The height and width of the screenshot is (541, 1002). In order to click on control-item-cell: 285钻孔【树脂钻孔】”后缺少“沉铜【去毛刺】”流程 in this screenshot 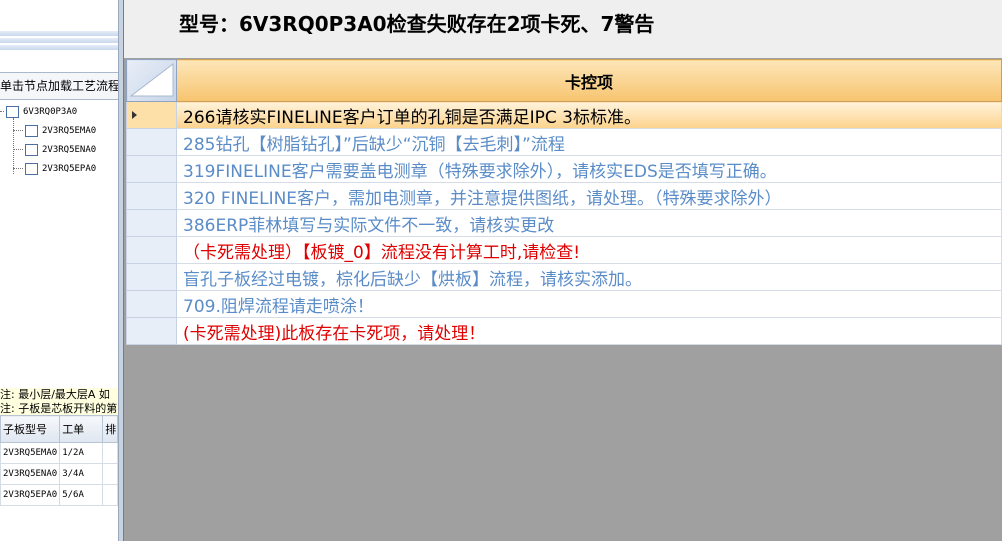, I will do `click(589, 142)`.